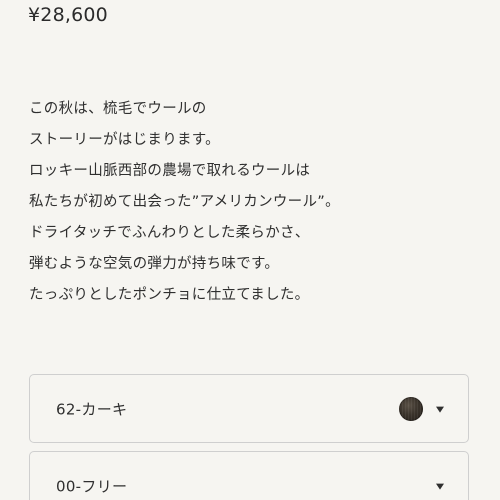  I want to click on size-select: 00-フリー, so click(249, 475).